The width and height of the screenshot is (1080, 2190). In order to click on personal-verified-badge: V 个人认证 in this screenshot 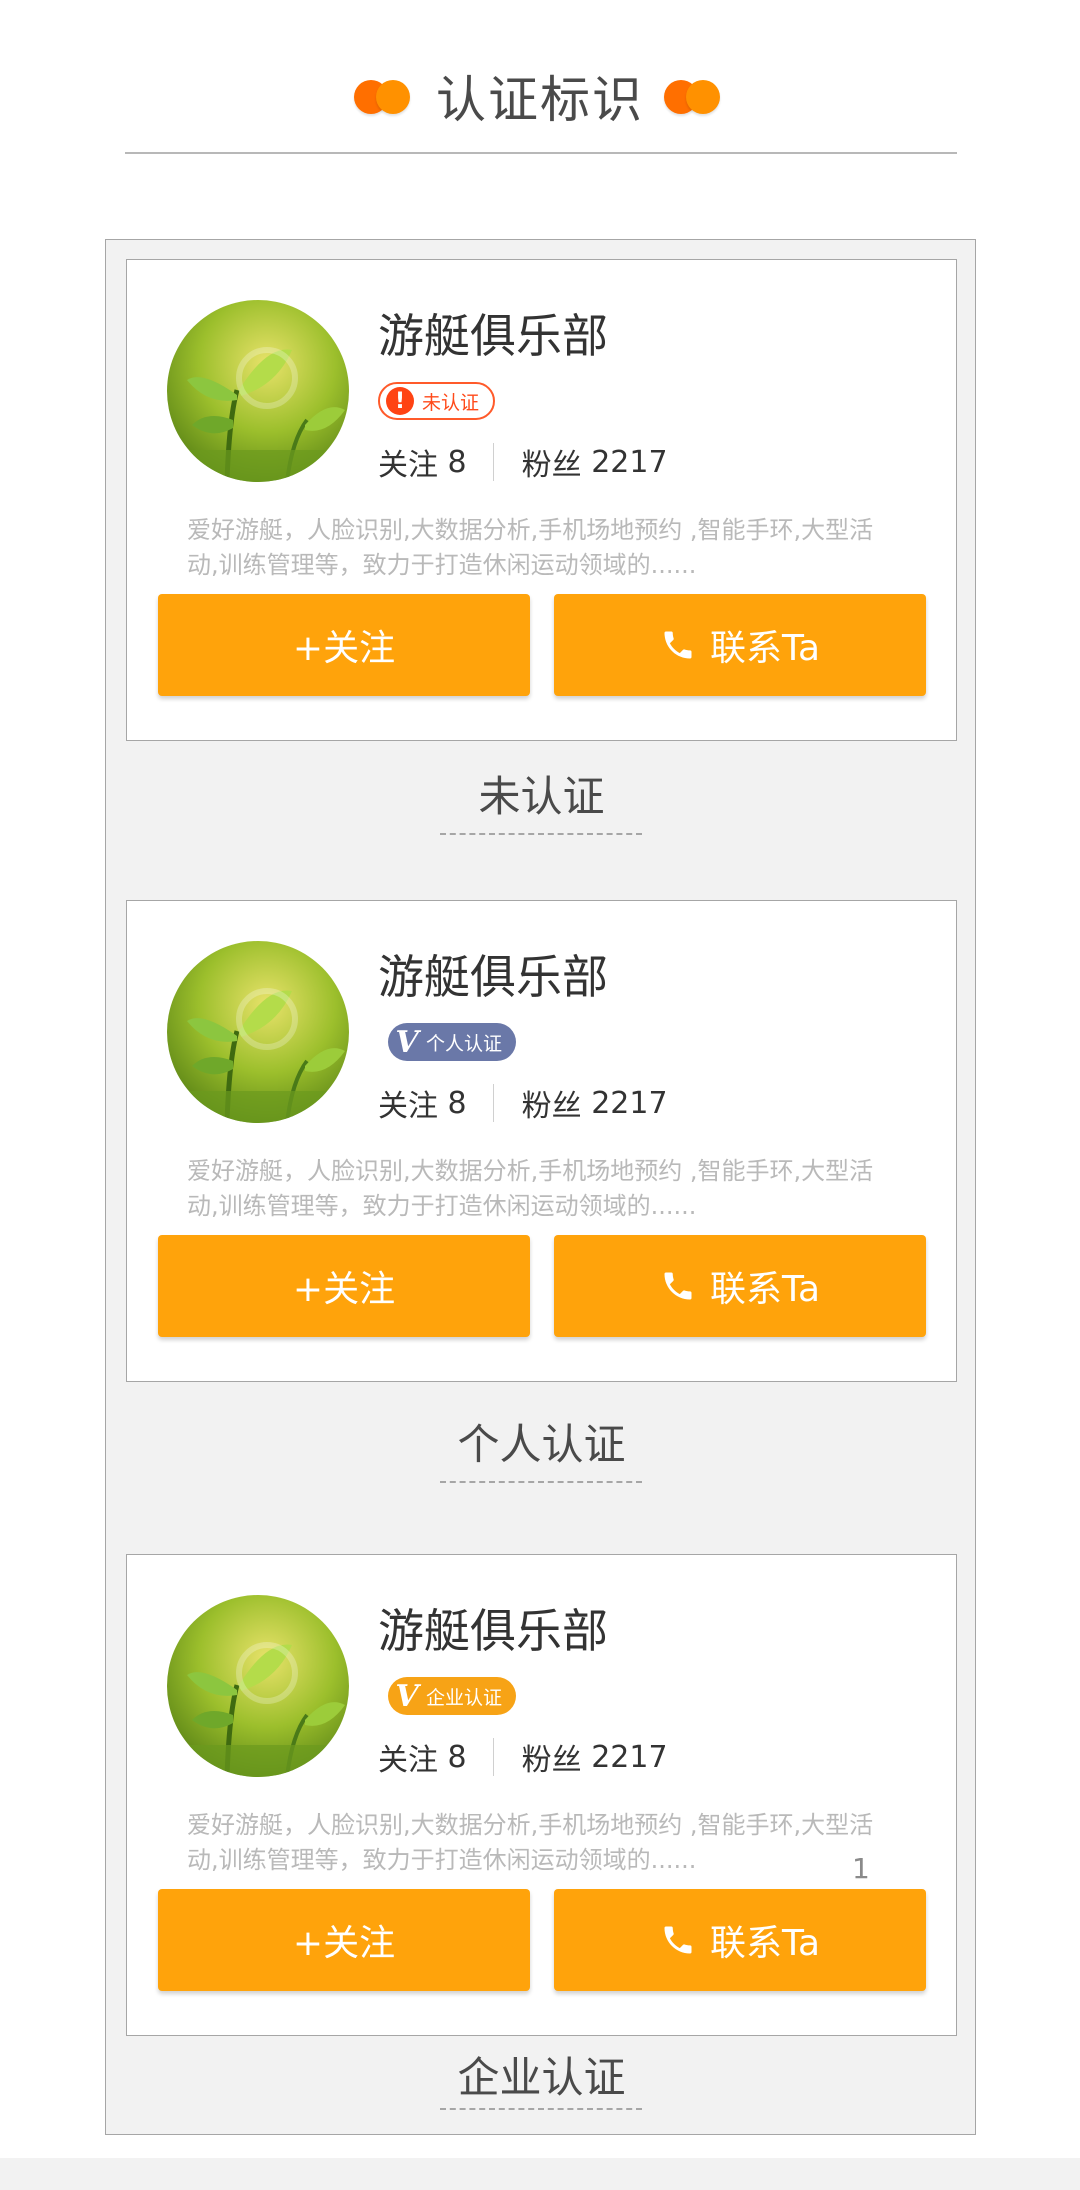, I will do `click(452, 1042)`.